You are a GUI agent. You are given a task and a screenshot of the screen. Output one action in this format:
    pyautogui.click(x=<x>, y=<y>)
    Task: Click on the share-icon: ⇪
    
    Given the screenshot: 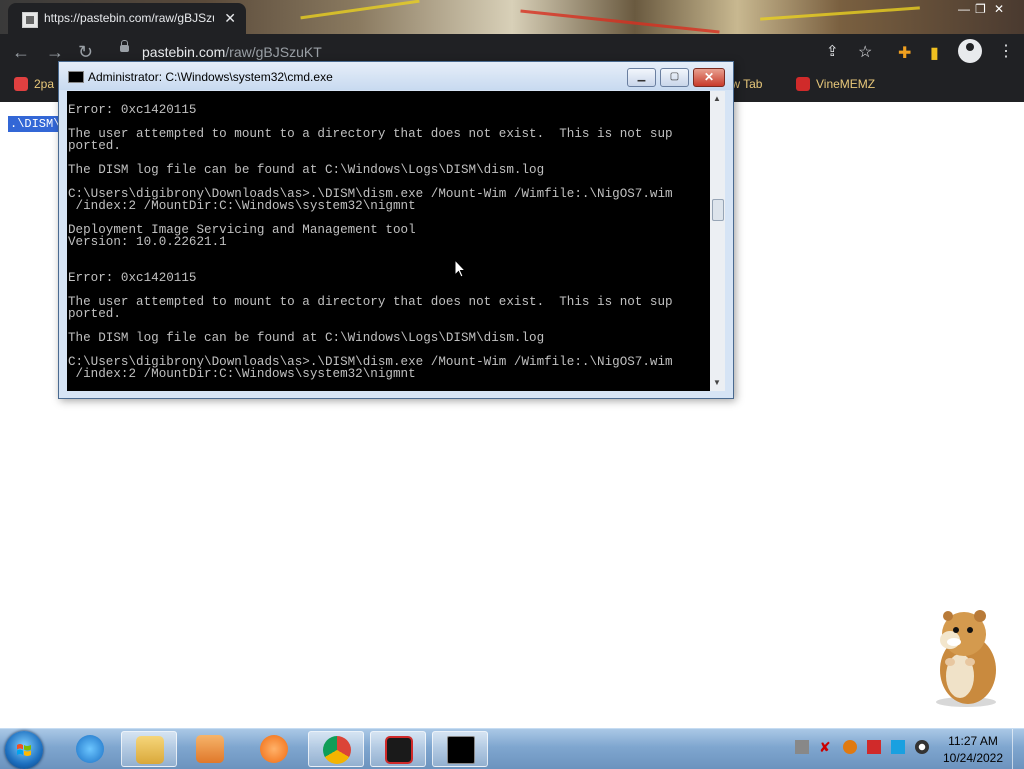 What is the action you would take?
    pyautogui.click(x=832, y=51)
    